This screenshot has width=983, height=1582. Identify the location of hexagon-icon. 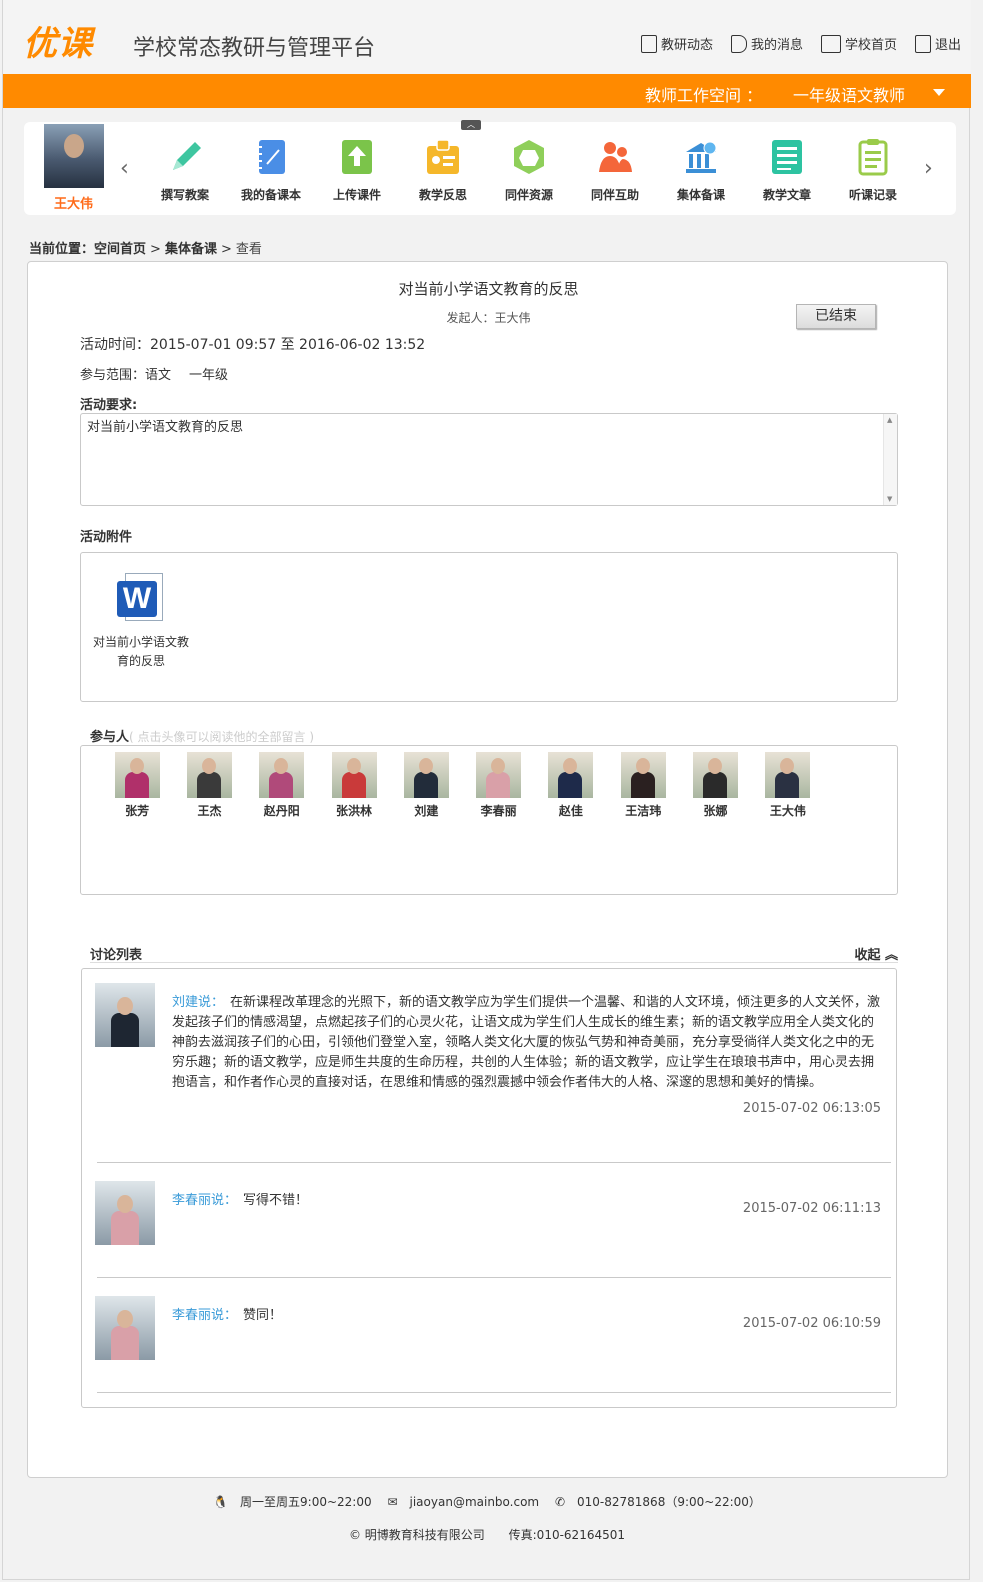
(529, 157).